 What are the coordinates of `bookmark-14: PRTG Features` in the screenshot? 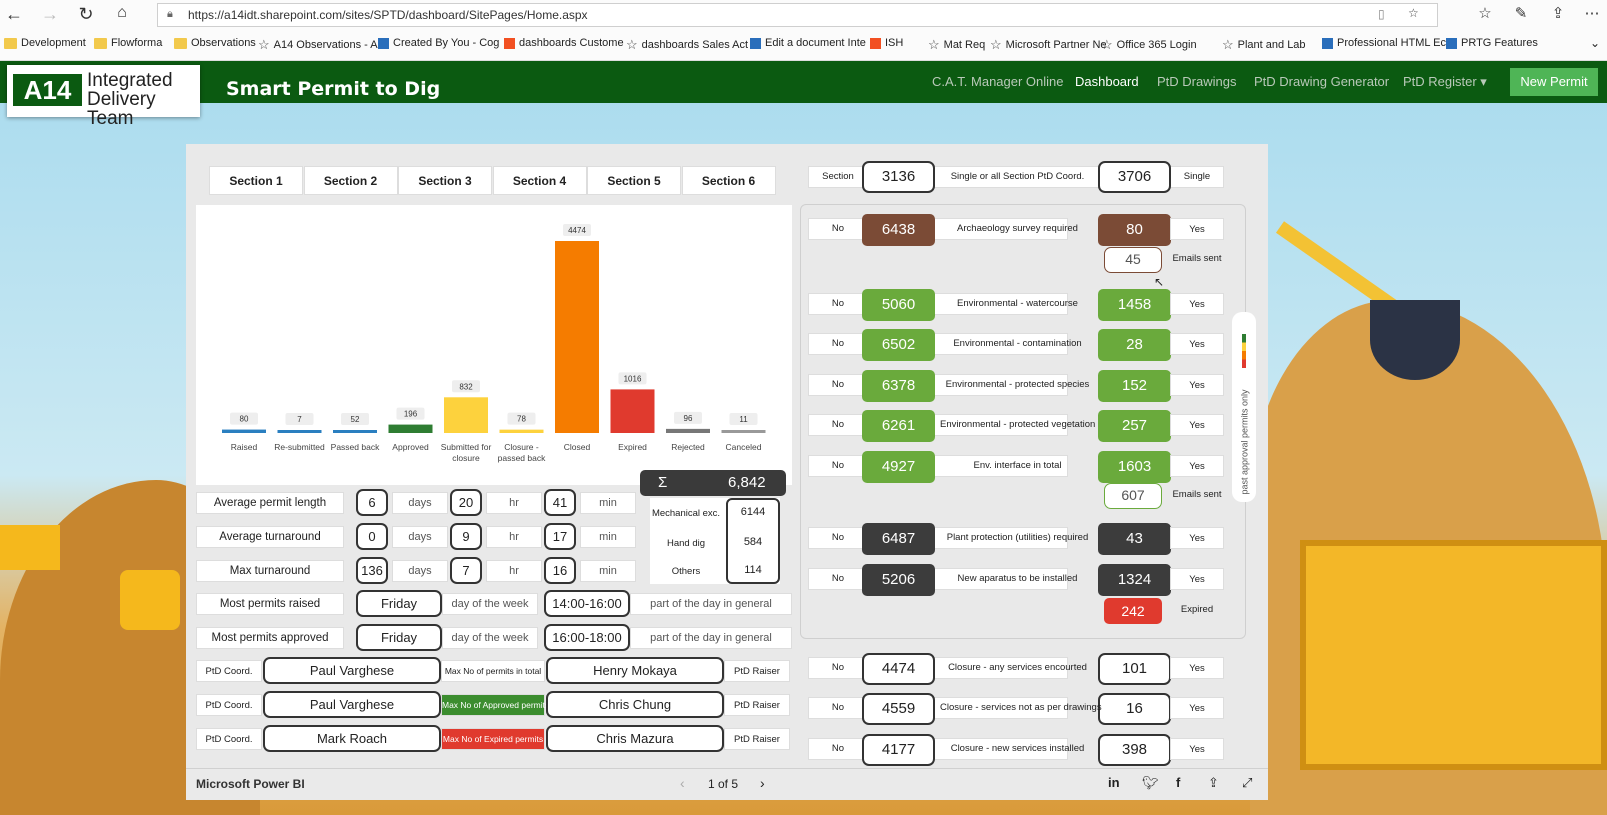 It's located at (1492, 43).